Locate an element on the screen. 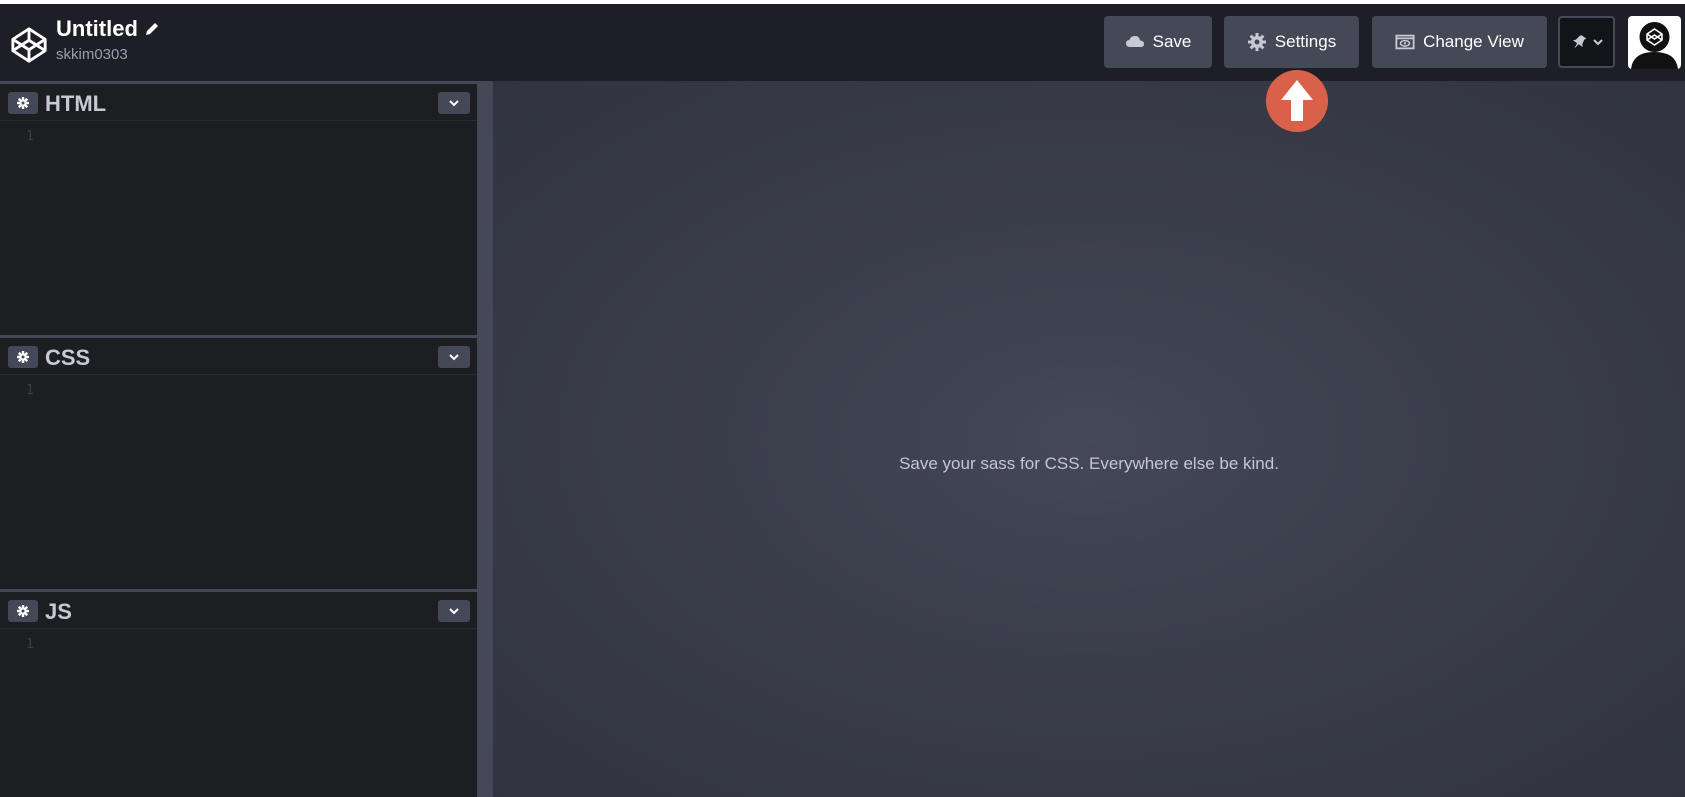 Image resolution: width=1685 pixels, height=797 pixels. css-collapse-button is located at coordinates (454, 357).